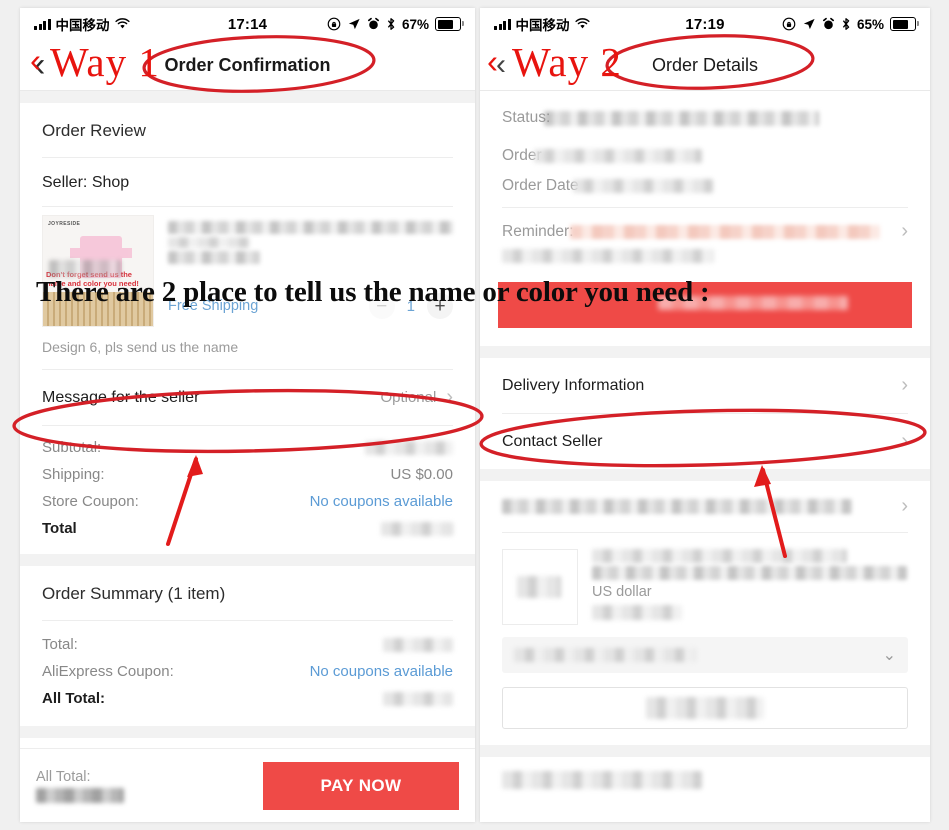 This screenshot has height=830, width=949. What do you see at coordinates (63, 777) in the screenshot?
I see `all-total-label: All Total:` at bounding box center [63, 777].